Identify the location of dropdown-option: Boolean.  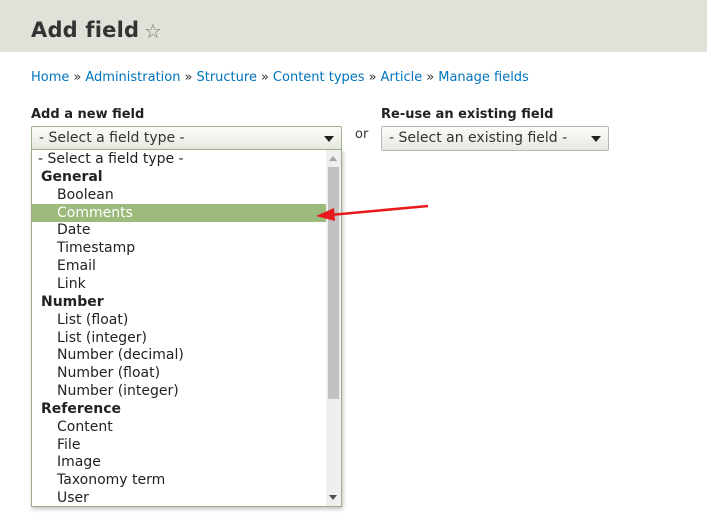
(179, 195).